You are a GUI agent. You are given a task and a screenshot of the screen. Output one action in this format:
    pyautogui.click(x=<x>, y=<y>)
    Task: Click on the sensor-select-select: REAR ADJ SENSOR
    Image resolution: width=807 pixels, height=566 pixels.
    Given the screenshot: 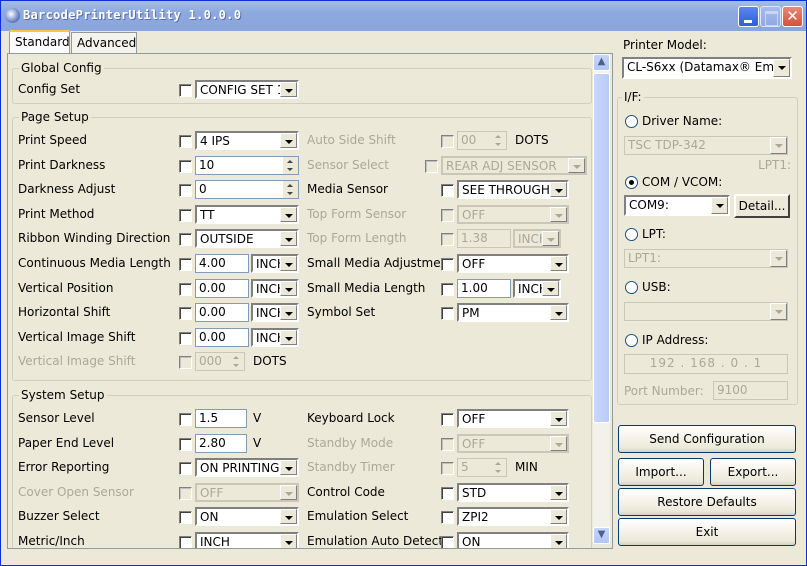 What is the action you would take?
    pyautogui.click(x=514, y=165)
    